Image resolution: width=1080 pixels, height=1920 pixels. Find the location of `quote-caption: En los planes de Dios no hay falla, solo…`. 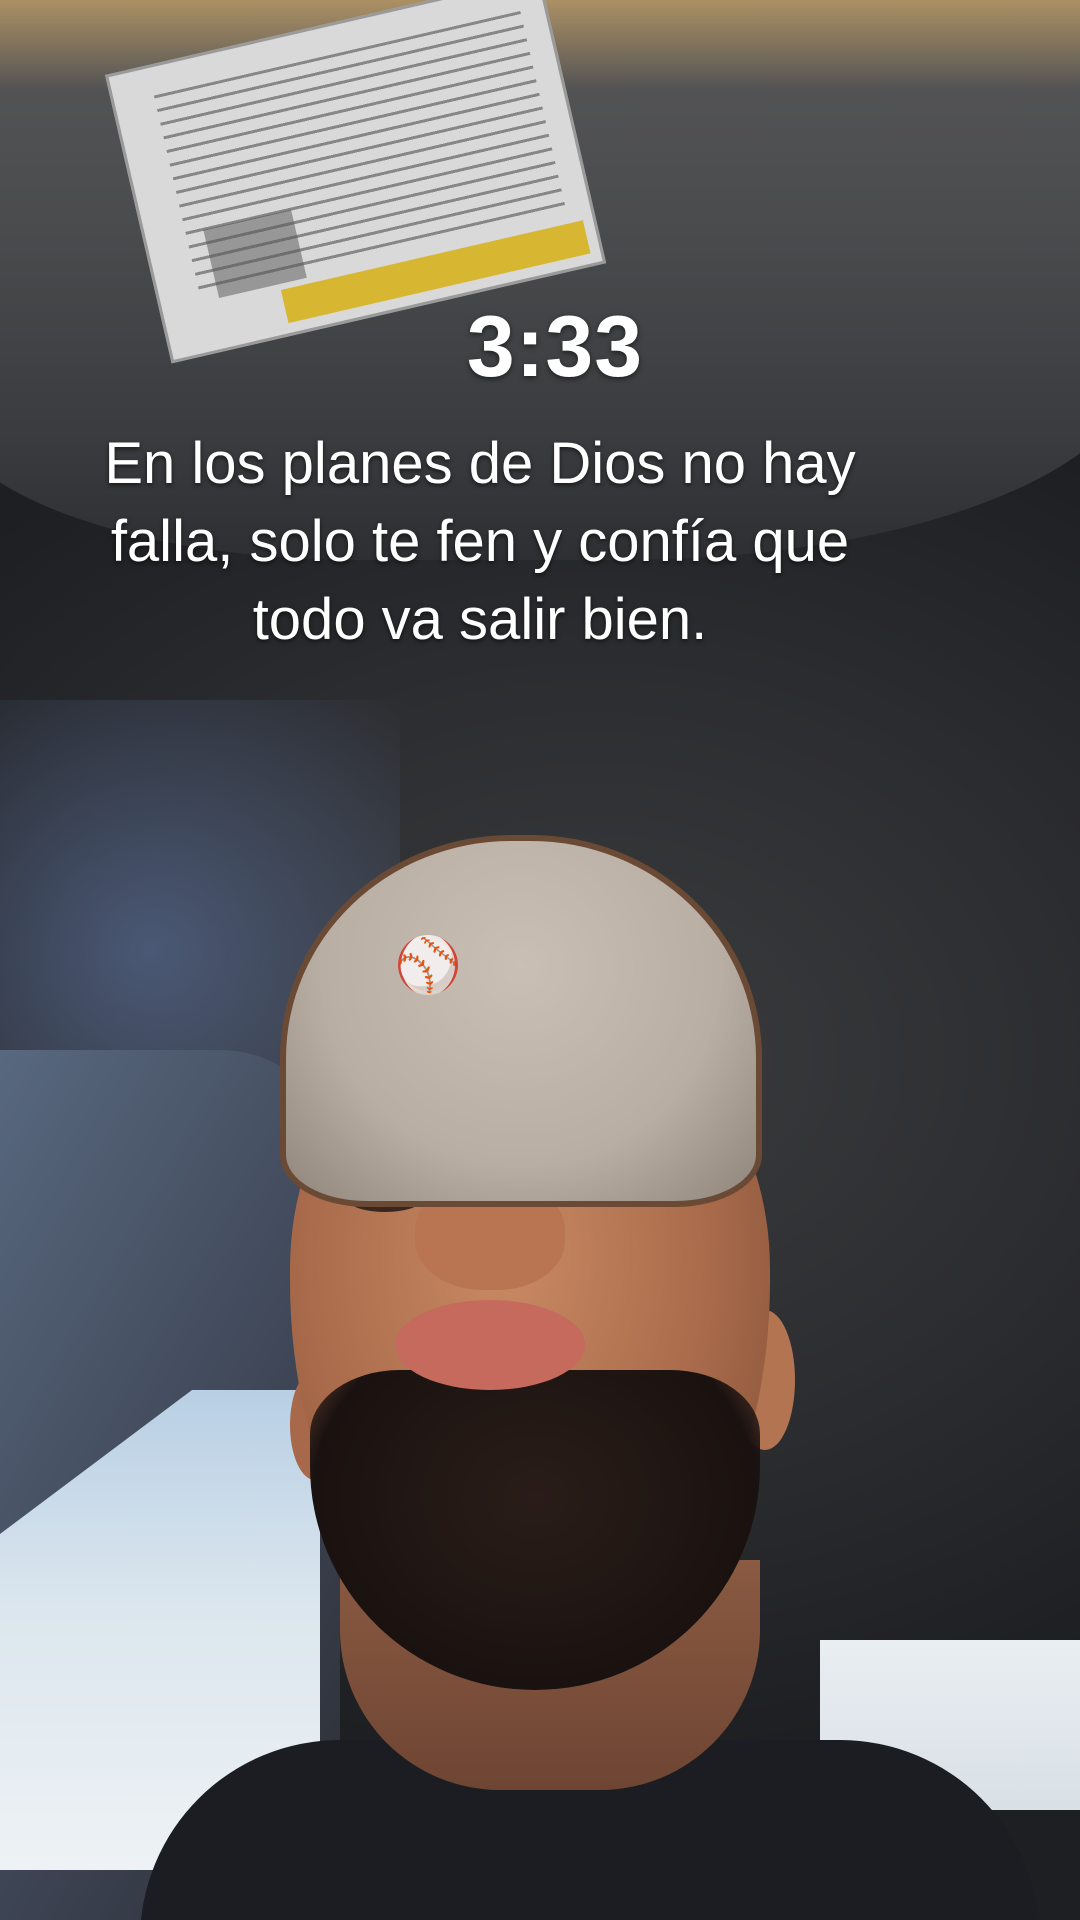

quote-caption: En los planes de Dios no hay falla, solo… is located at coordinates (480, 542).